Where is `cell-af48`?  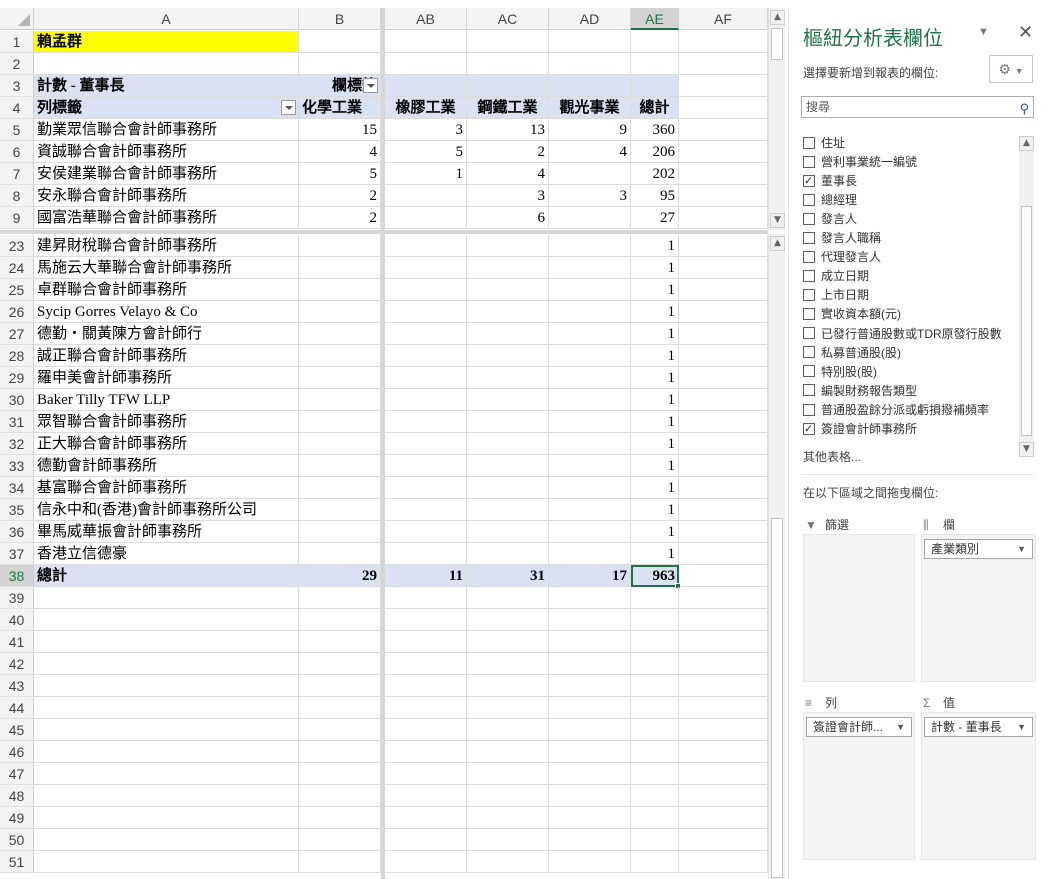 cell-af48 is located at coordinates (723, 796).